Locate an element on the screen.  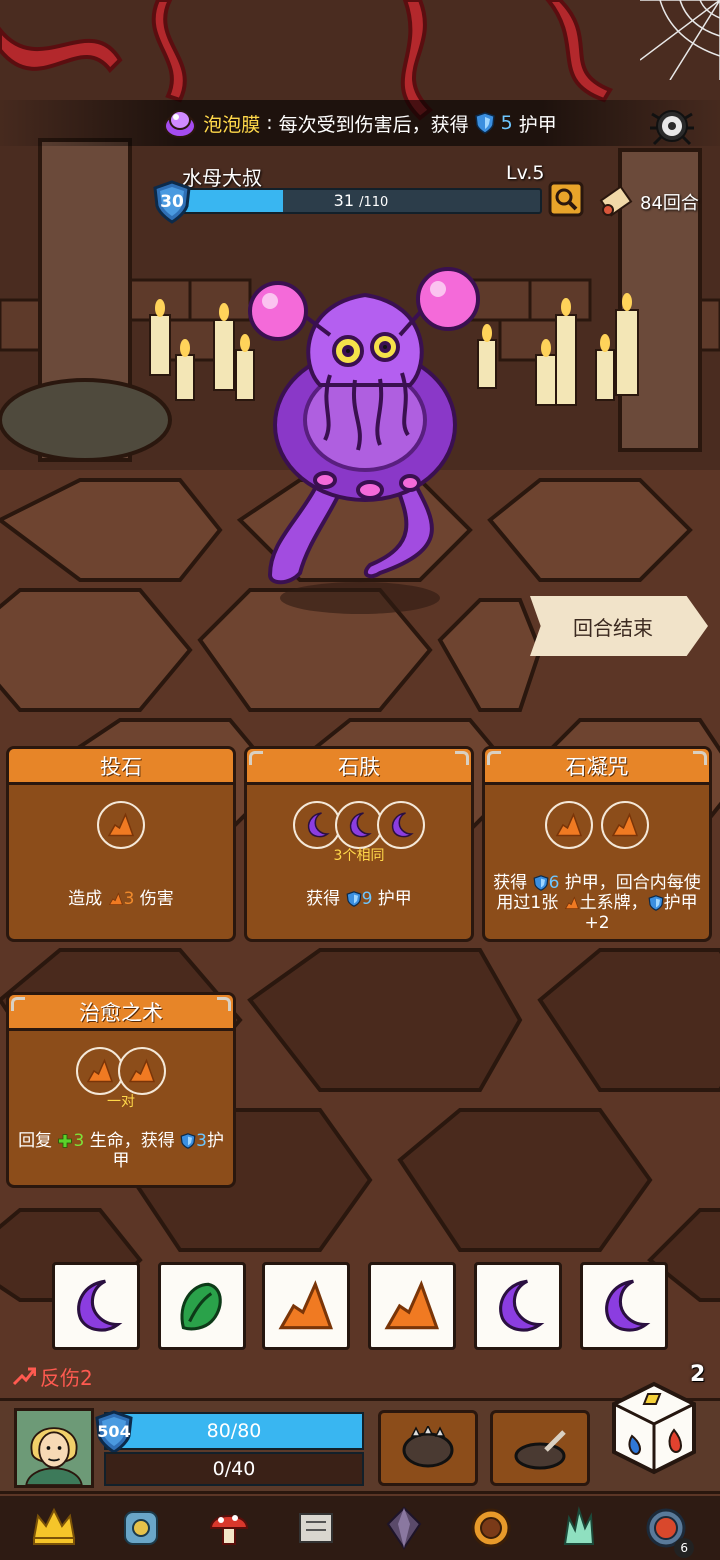
crown-icon is located at coordinates (53, 1526).